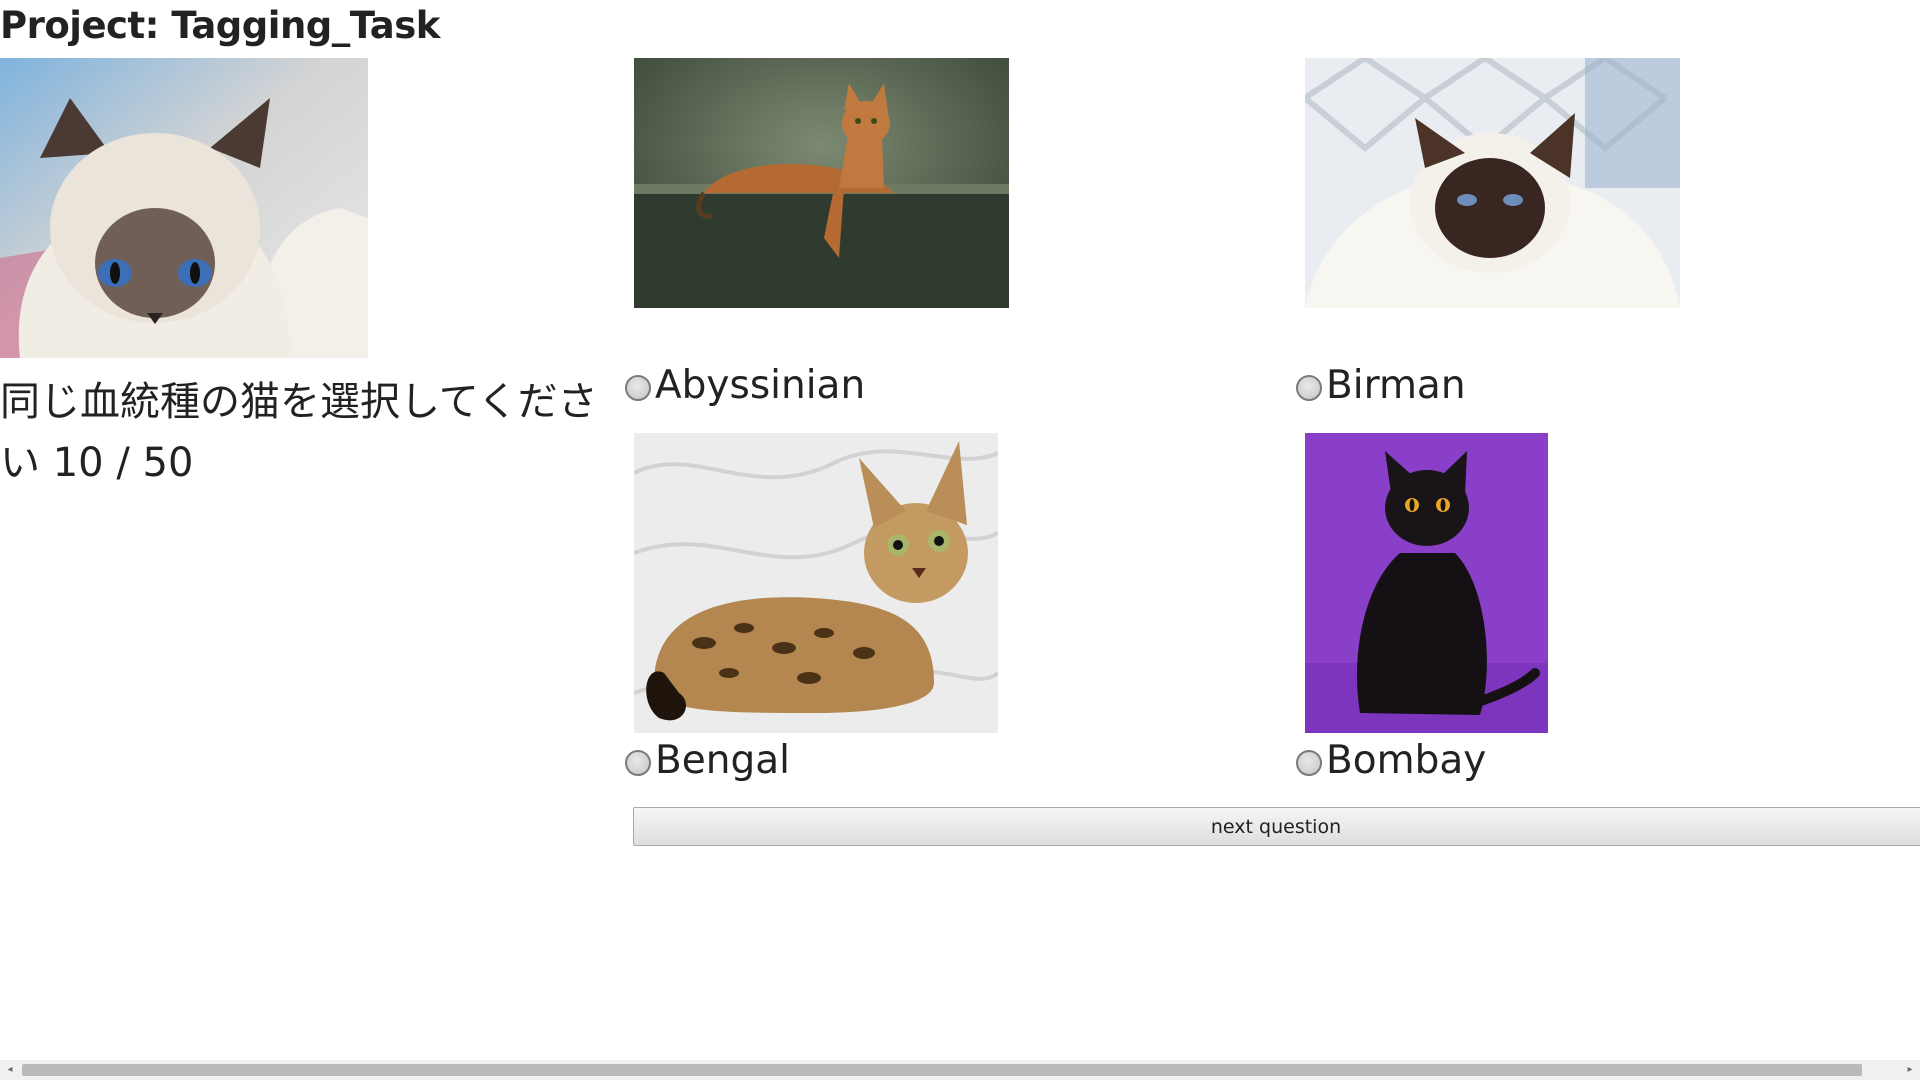 The image size is (1920, 1080). Describe the element at coordinates (816, 583) in the screenshot. I see `option-image-bengal` at that location.